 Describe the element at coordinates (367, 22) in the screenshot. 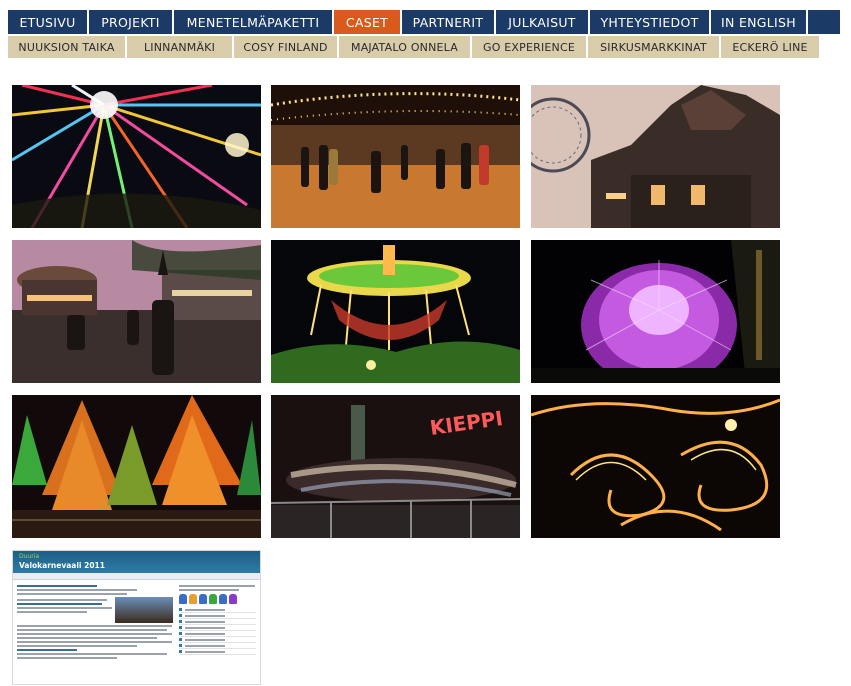

I see `nav-caset: CASET` at that location.